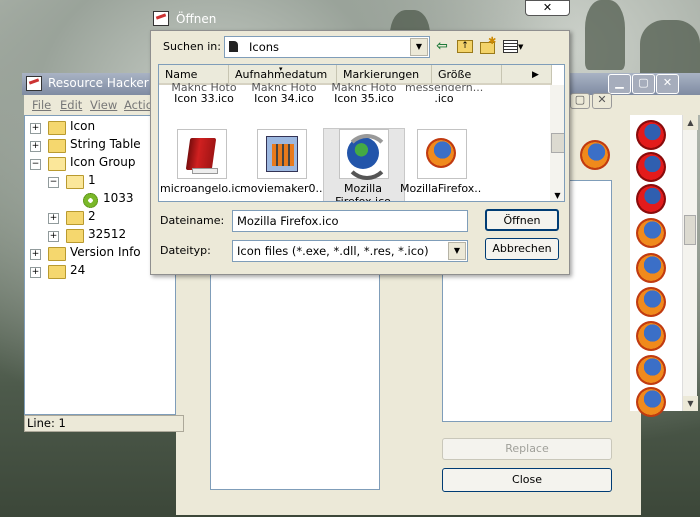  What do you see at coordinates (363, 191) in the screenshot?
I see `file-label-selected: Mozilla Firefox.ico` at bounding box center [363, 191].